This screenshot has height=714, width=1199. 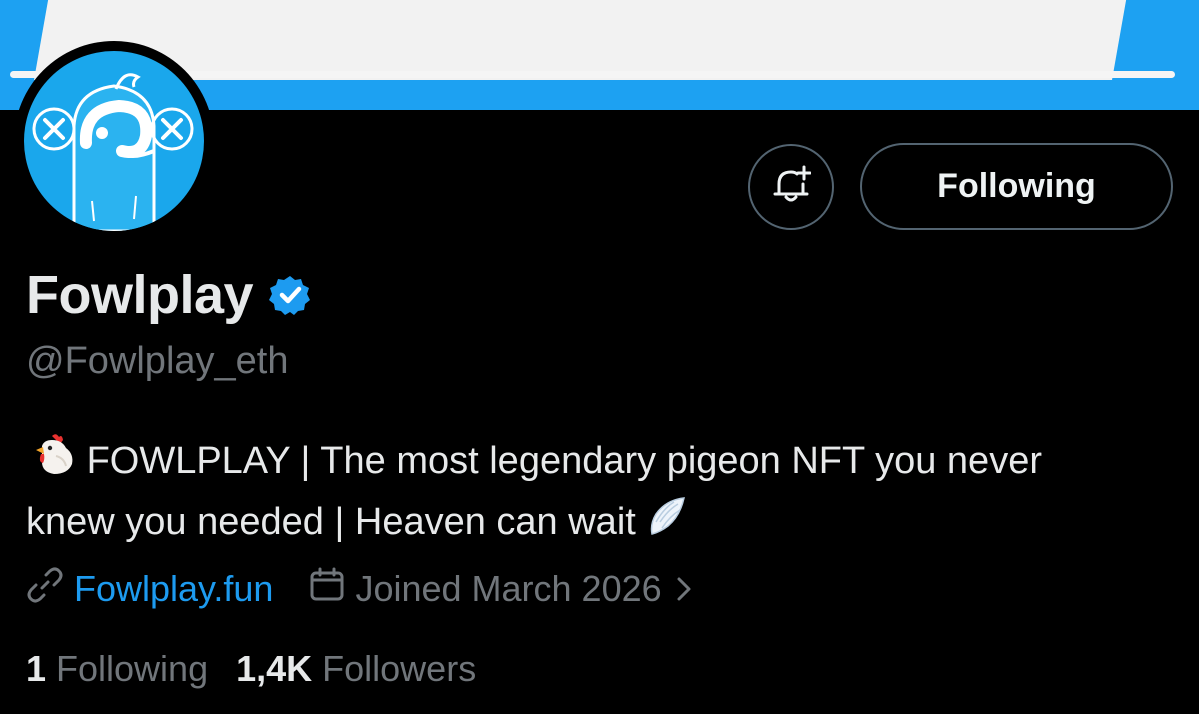 I want to click on pigeon-avatar-icon, so click(x=114, y=141).